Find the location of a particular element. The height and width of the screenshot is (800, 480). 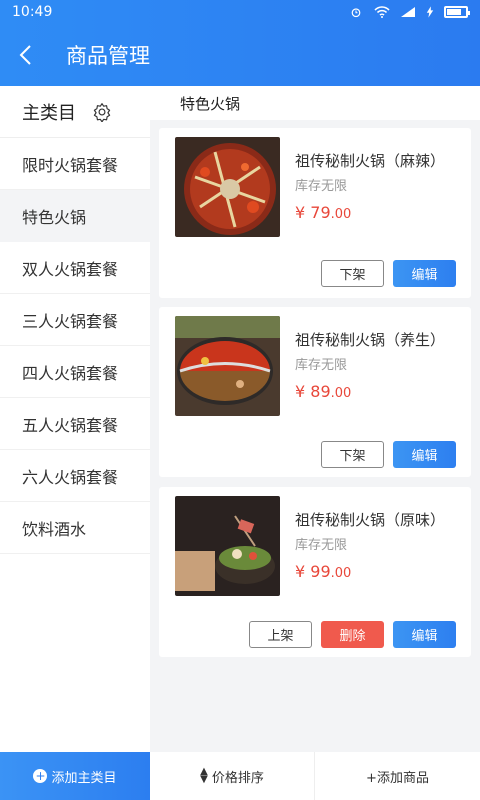

product-price: ¥ 79.00 is located at coordinates (323, 212).